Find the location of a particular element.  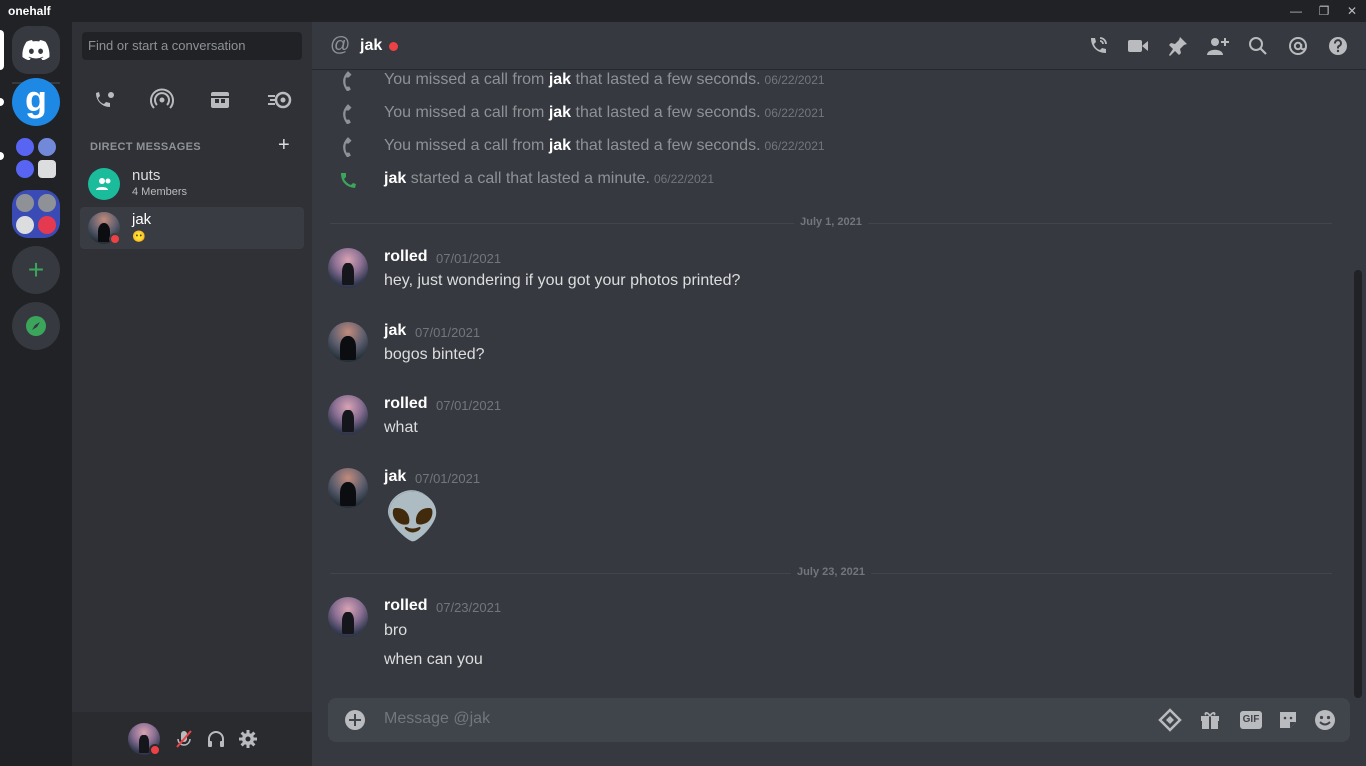

message-text: when can you is located at coordinates (433, 659).